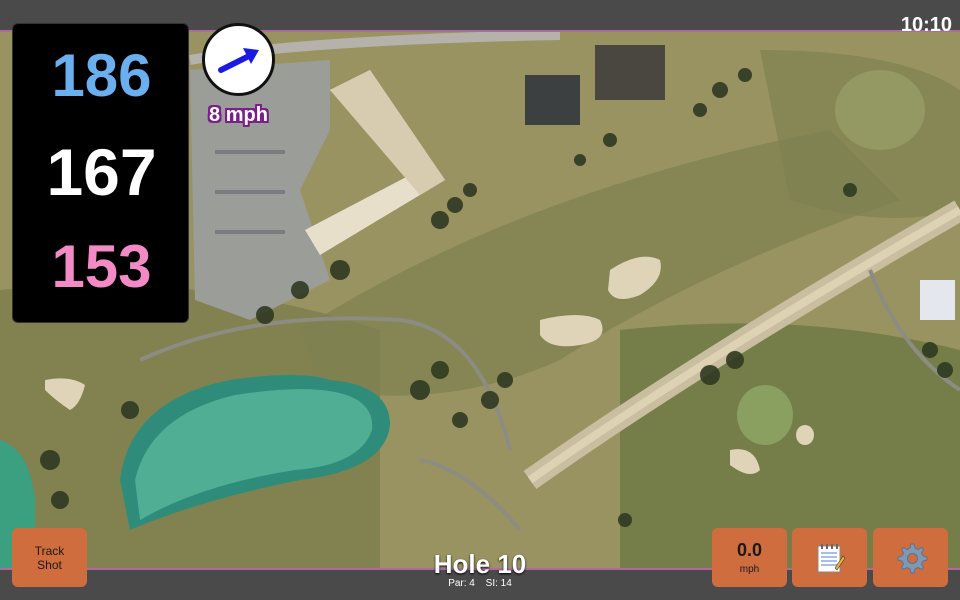 Image resolution: width=960 pixels, height=600 pixels. I want to click on hole-stroke-index: SI: 14, so click(498, 583).